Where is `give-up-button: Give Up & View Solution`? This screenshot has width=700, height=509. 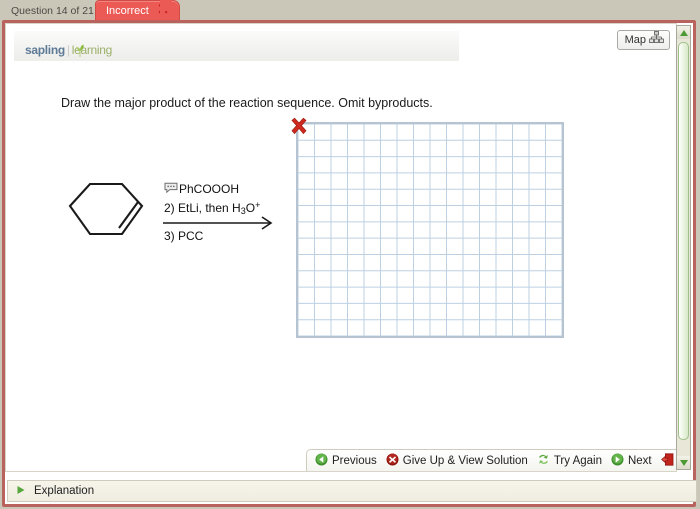 give-up-button: Give Up & View Solution is located at coordinates (457, 461).